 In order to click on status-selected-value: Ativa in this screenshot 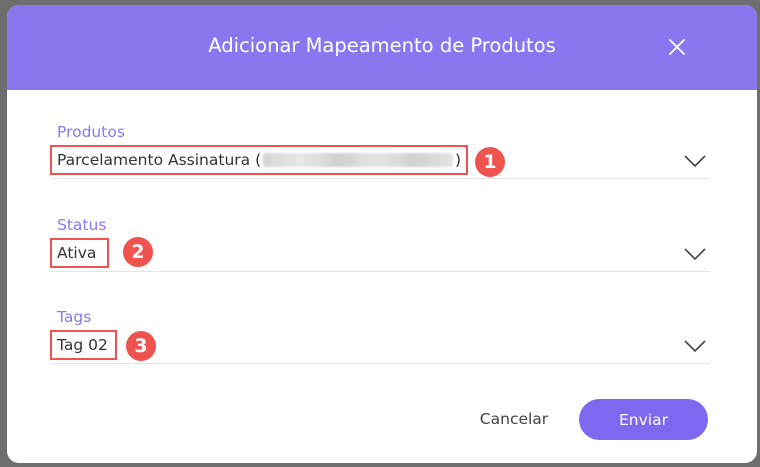, I will do `click(79, 253)`.